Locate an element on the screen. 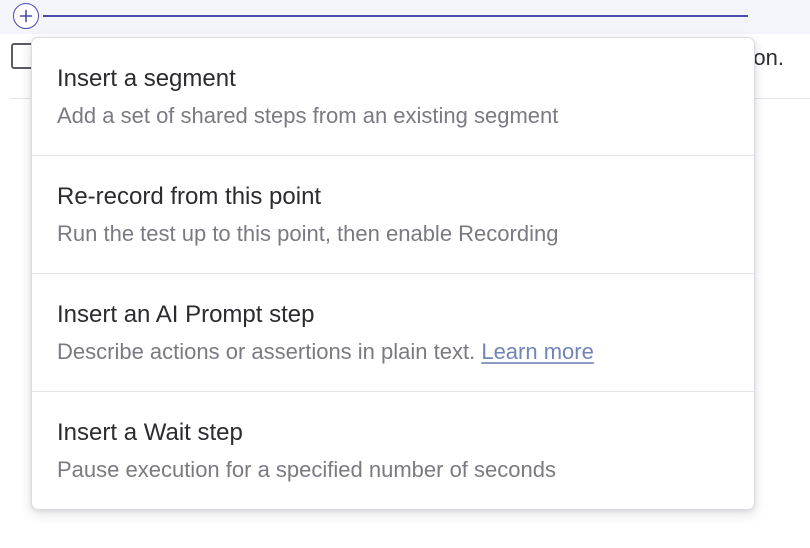 The image size is (810, 548). menu-item-title: Re-record from this point is located at coordinates (189, 196).